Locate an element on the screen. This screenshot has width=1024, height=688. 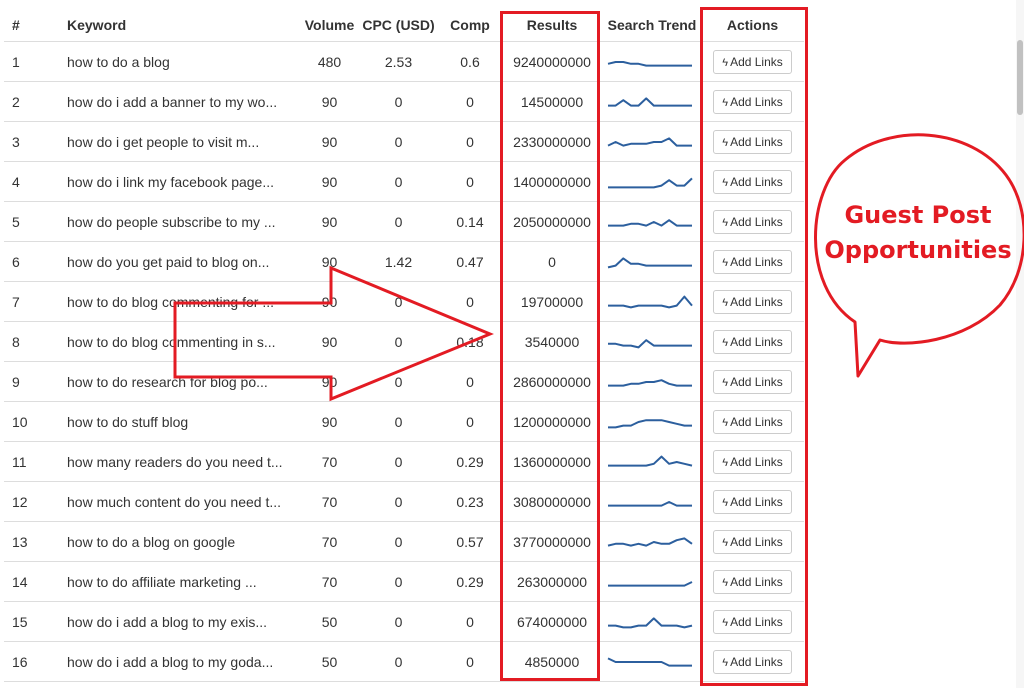
col-header-keyword: Keyword is located at coordinates (180, 25).